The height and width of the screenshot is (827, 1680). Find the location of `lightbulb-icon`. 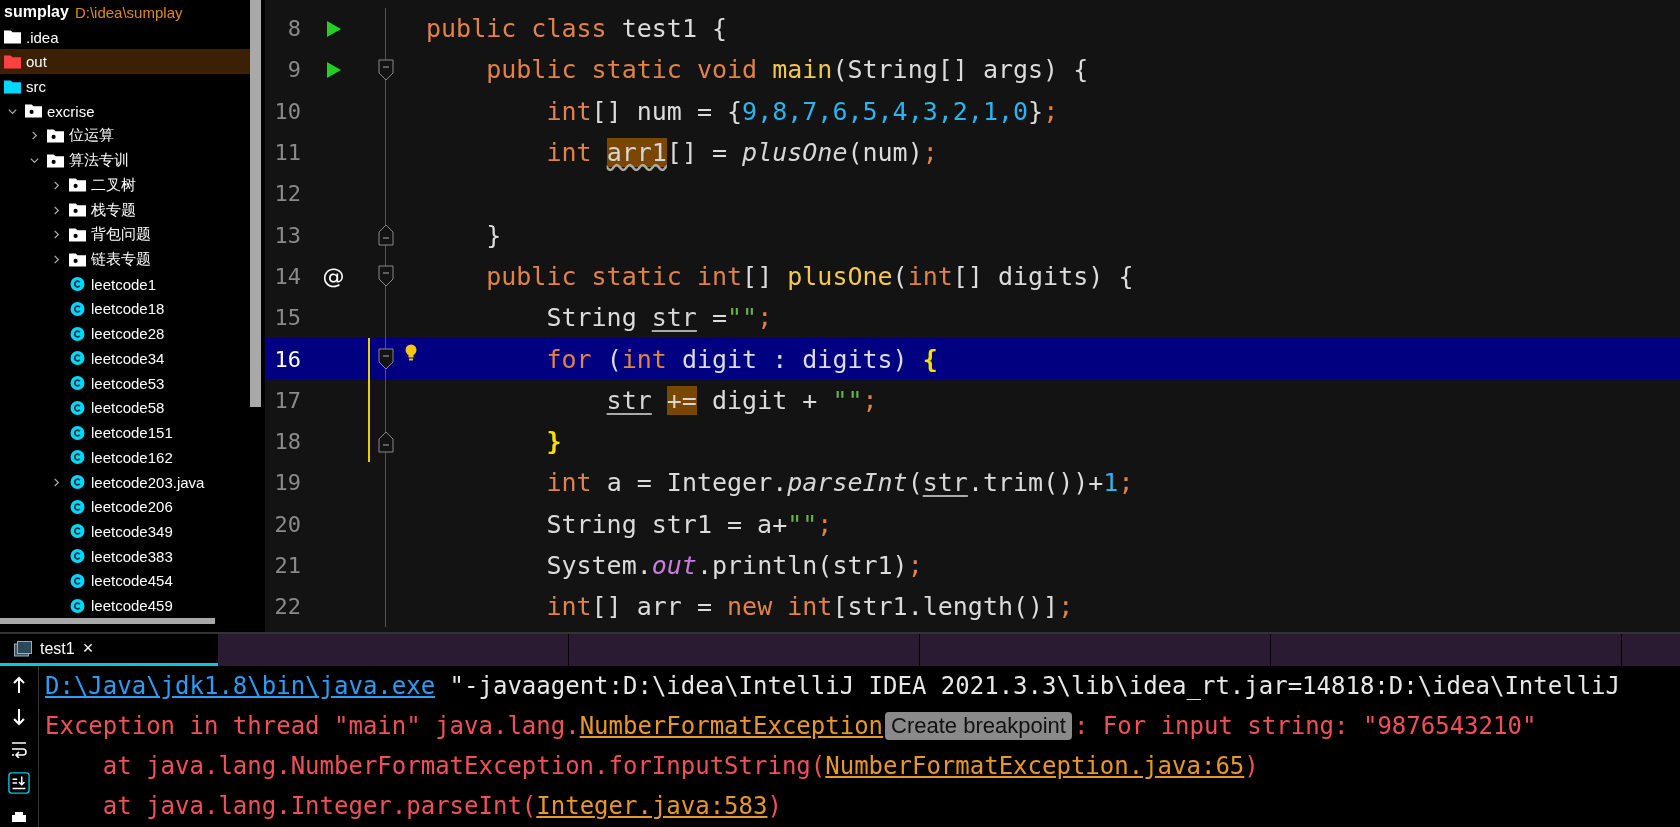

lightbulb-icon is located at coordinates (411, 353).